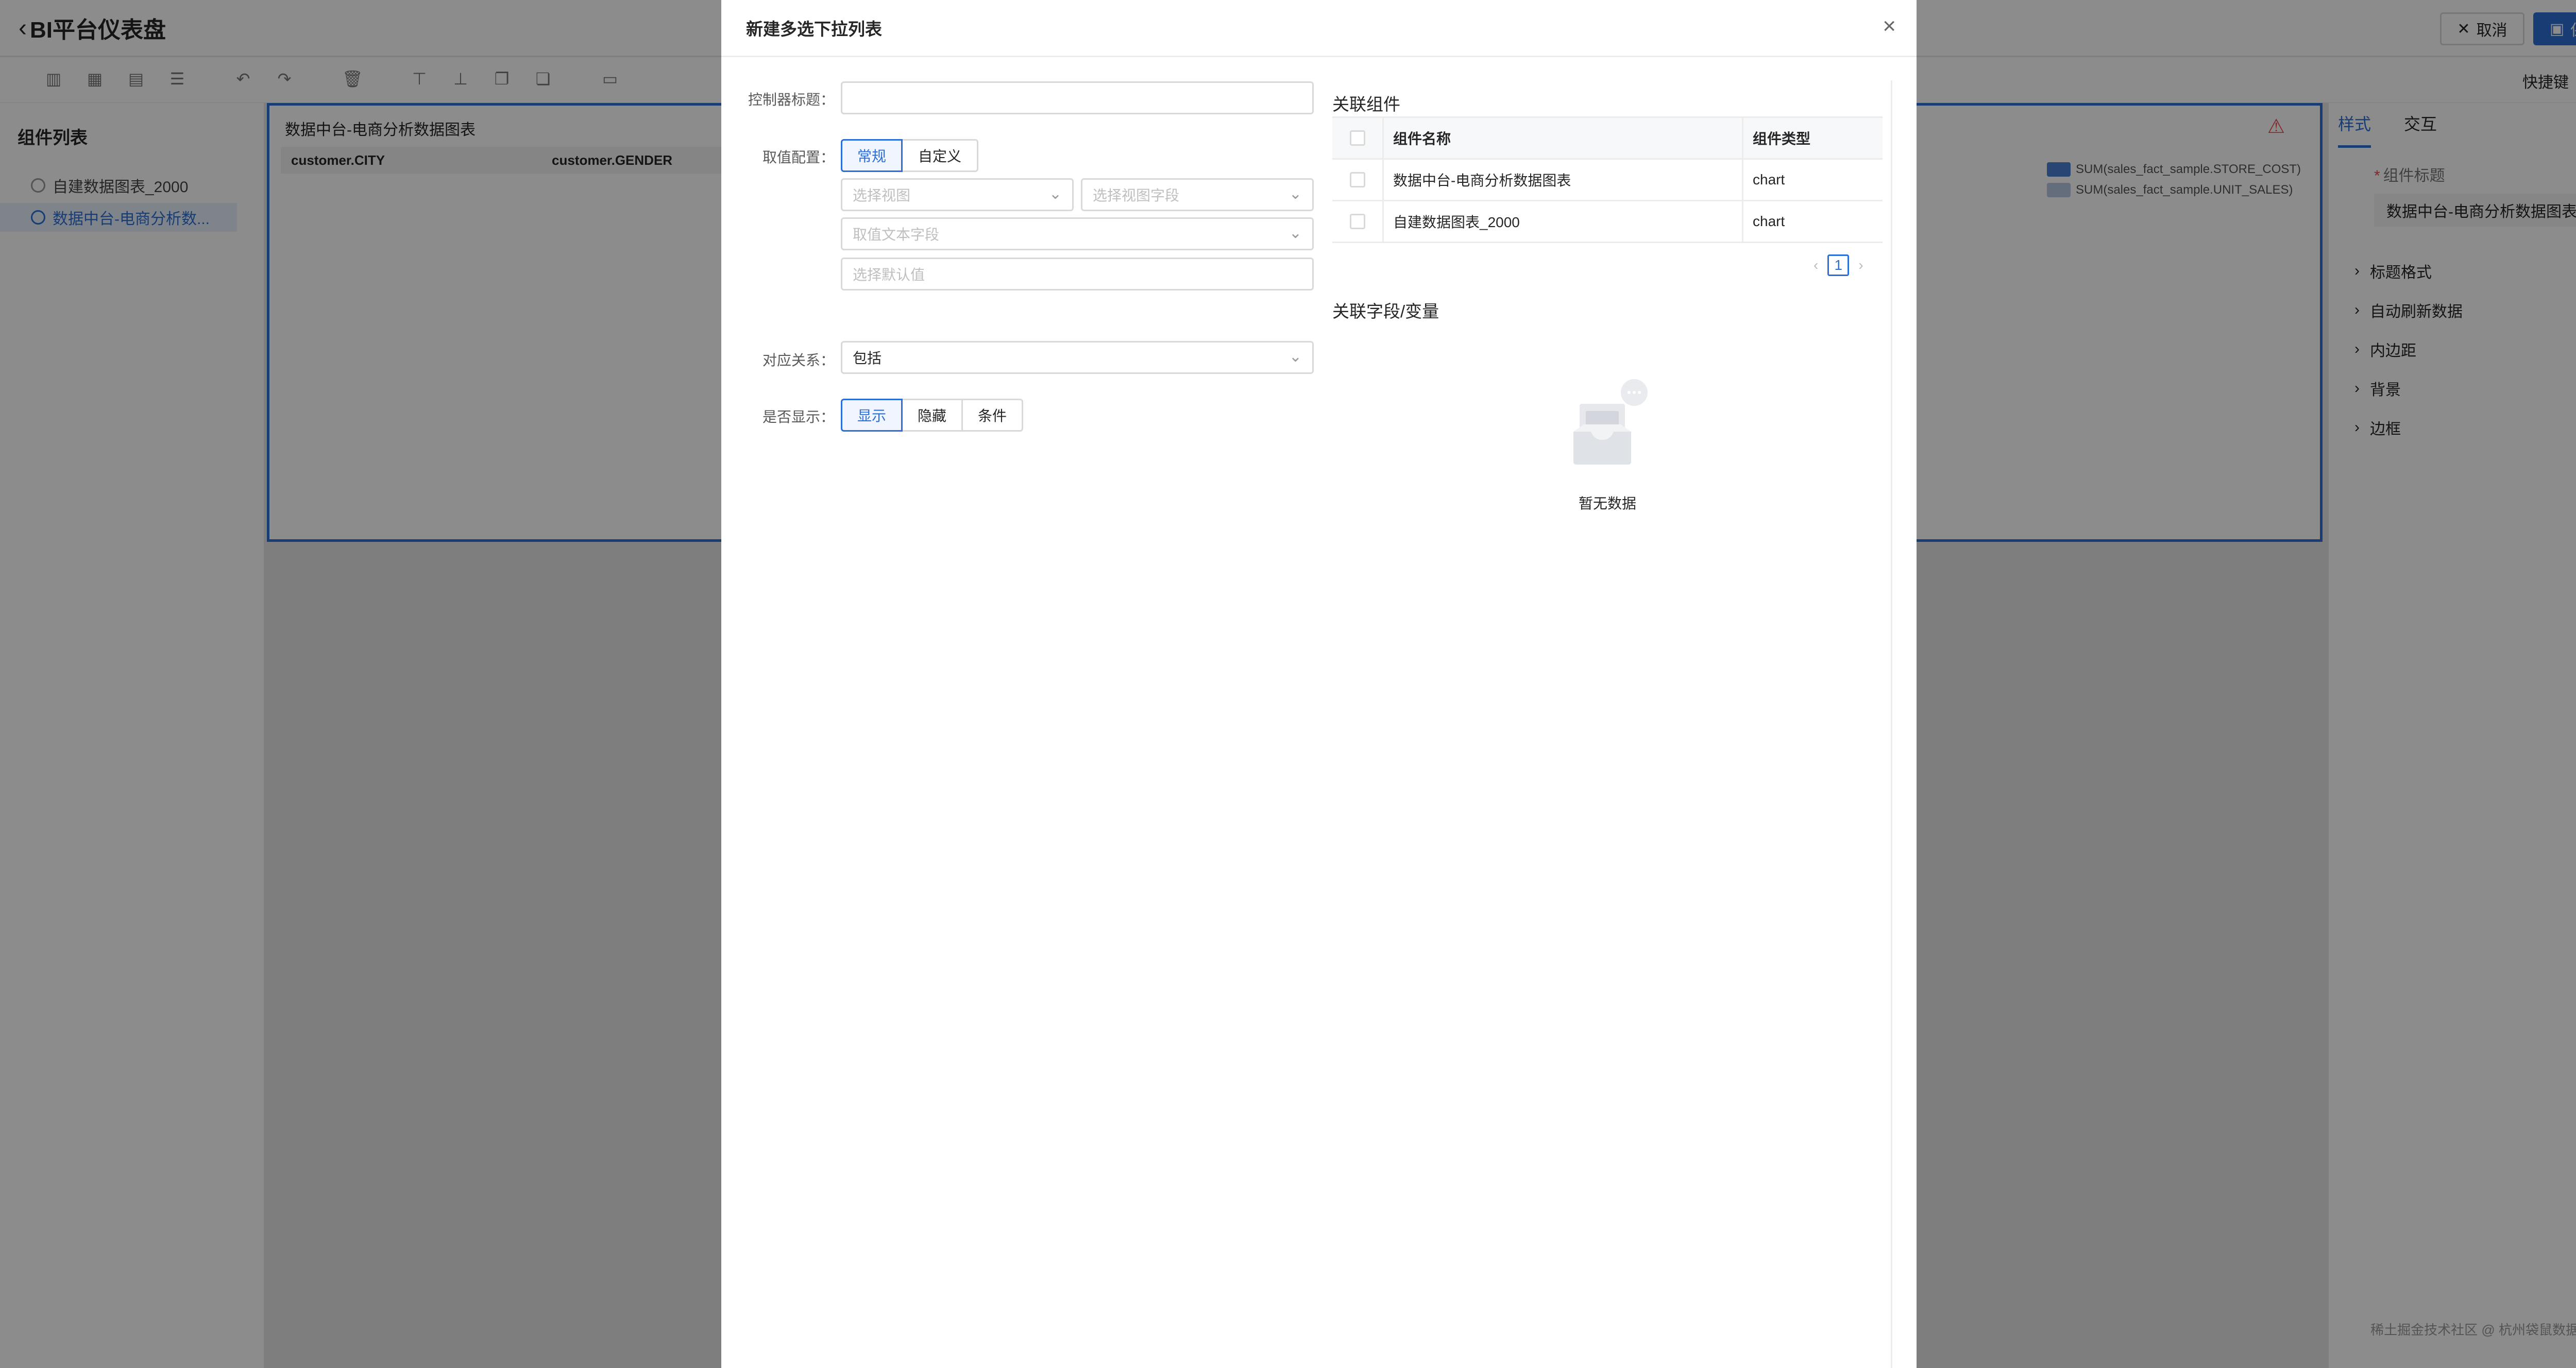  Describe the element at coordinates (784, 100) in the screenshot. I see `controller-title-label-text: 控制器标题` at that location.